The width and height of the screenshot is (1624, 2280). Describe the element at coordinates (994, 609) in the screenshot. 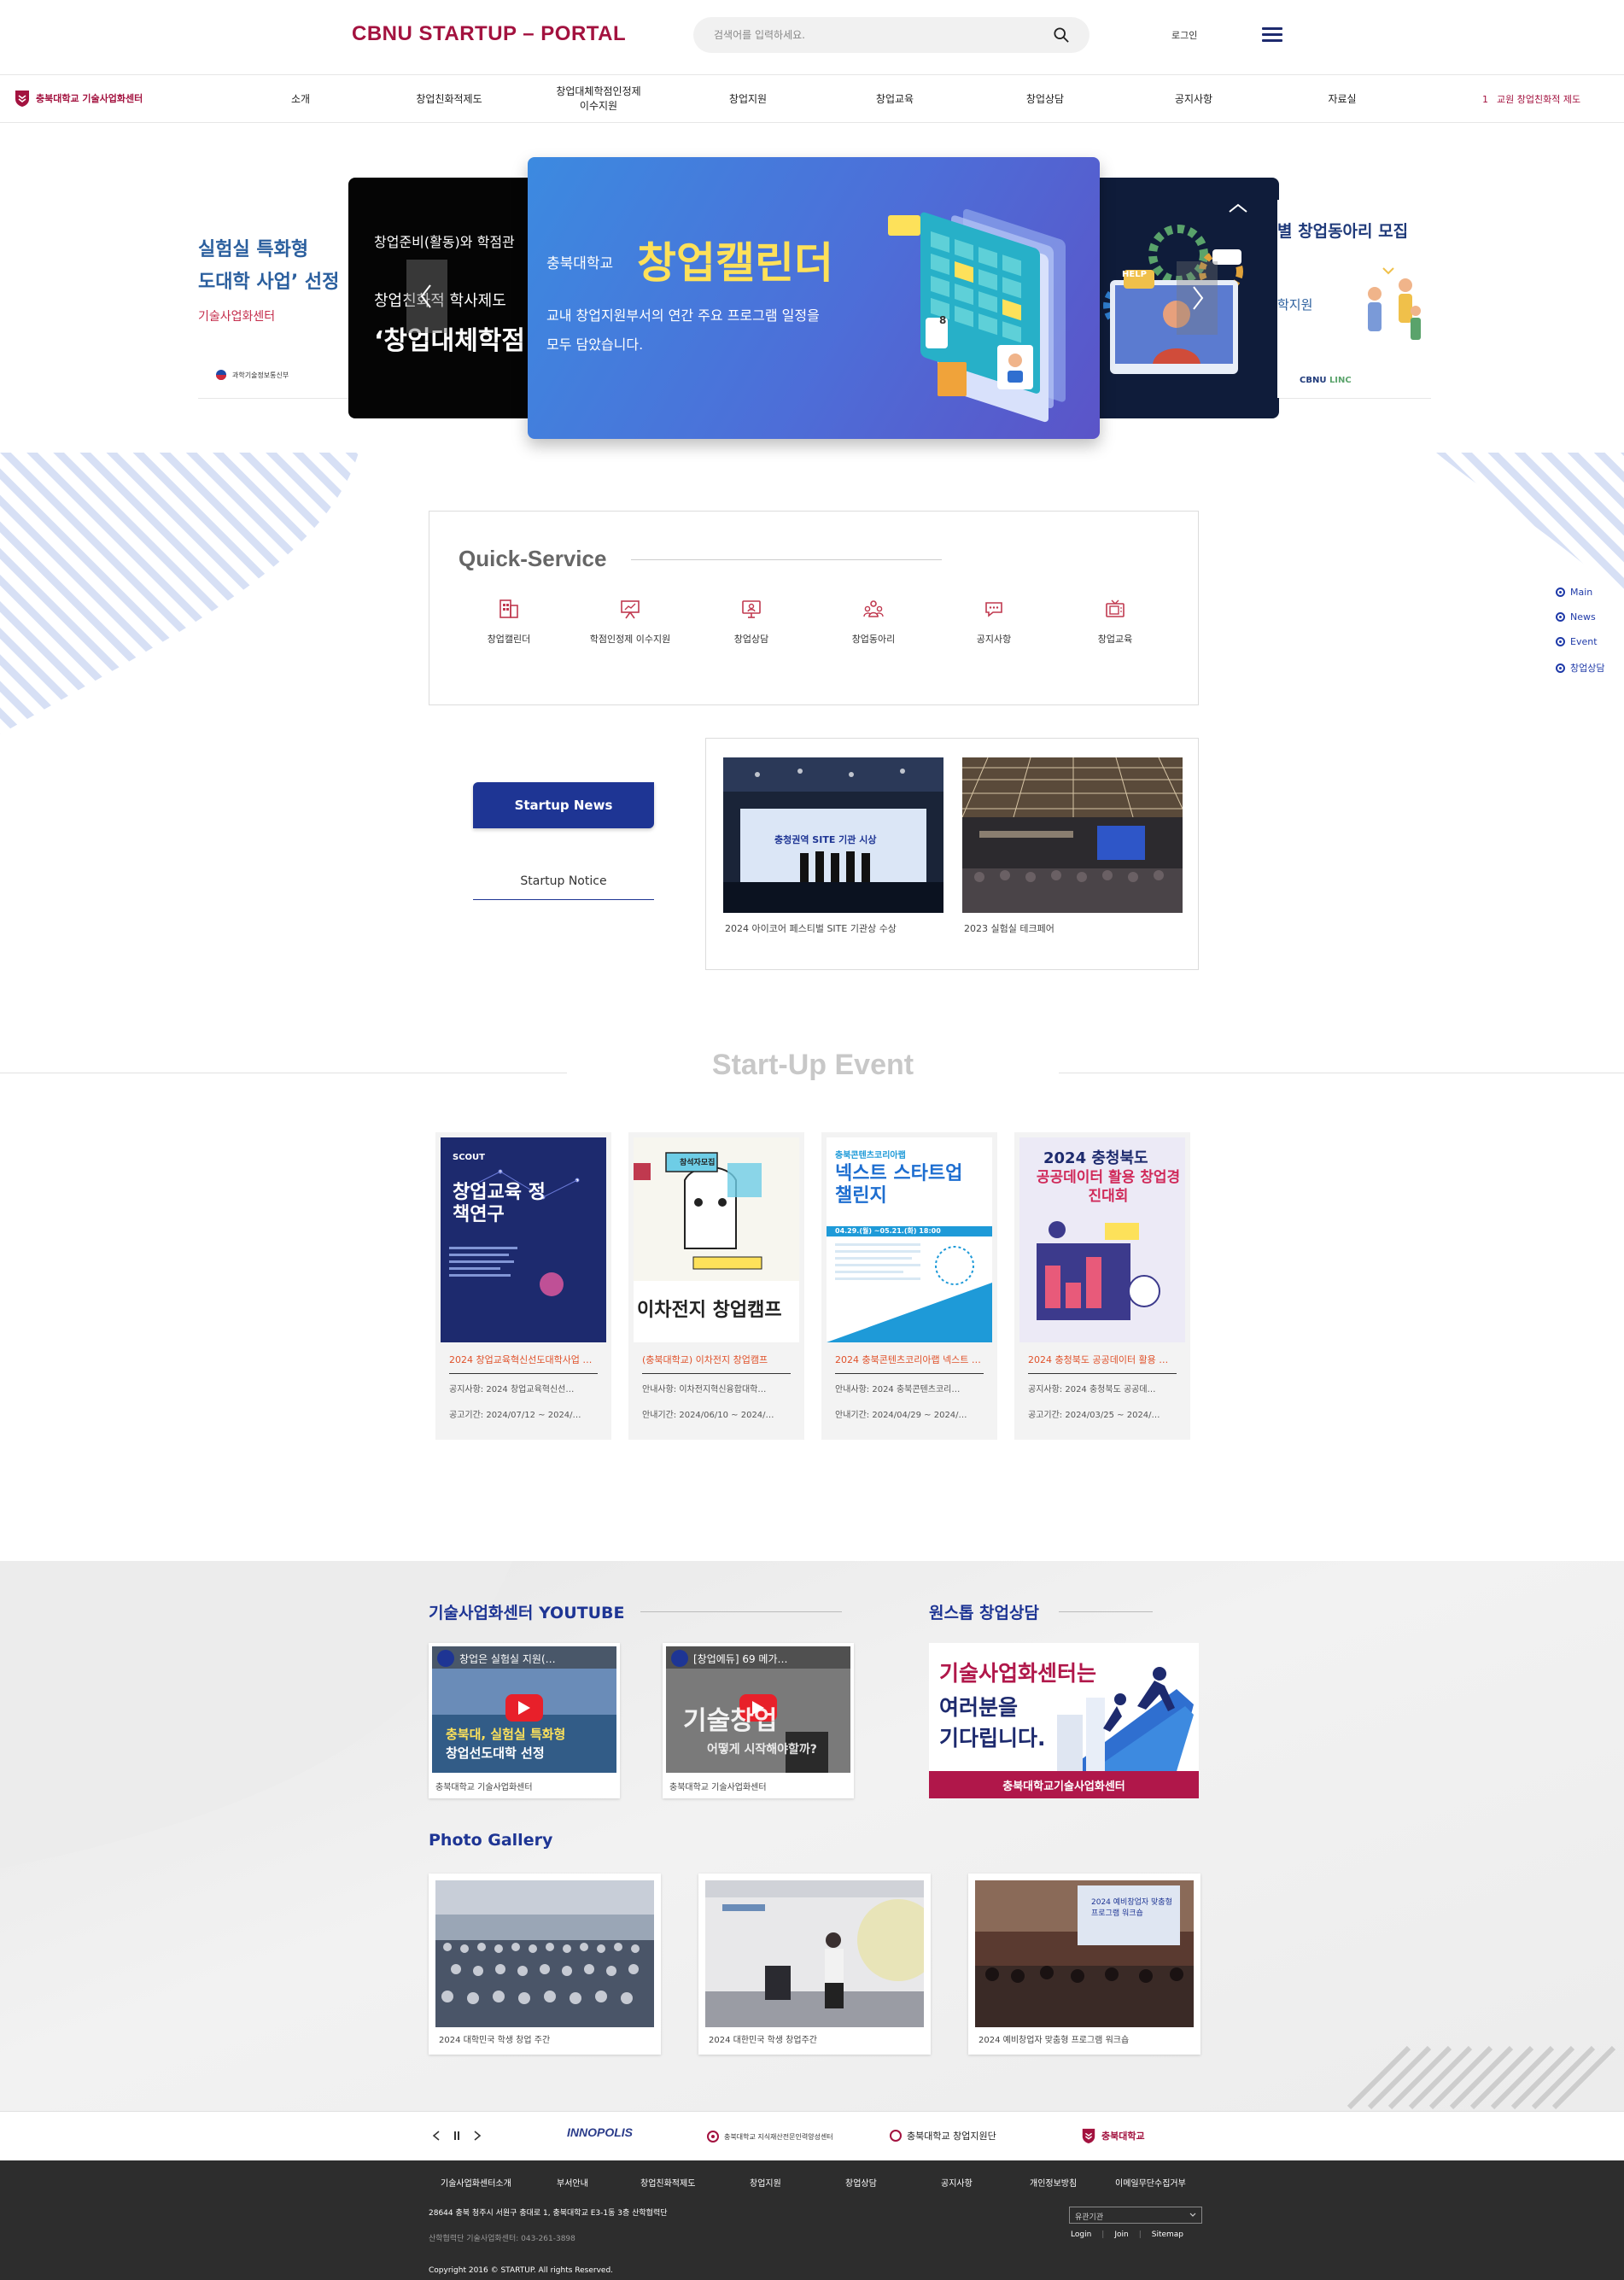

I see `chat-icon` at that location.